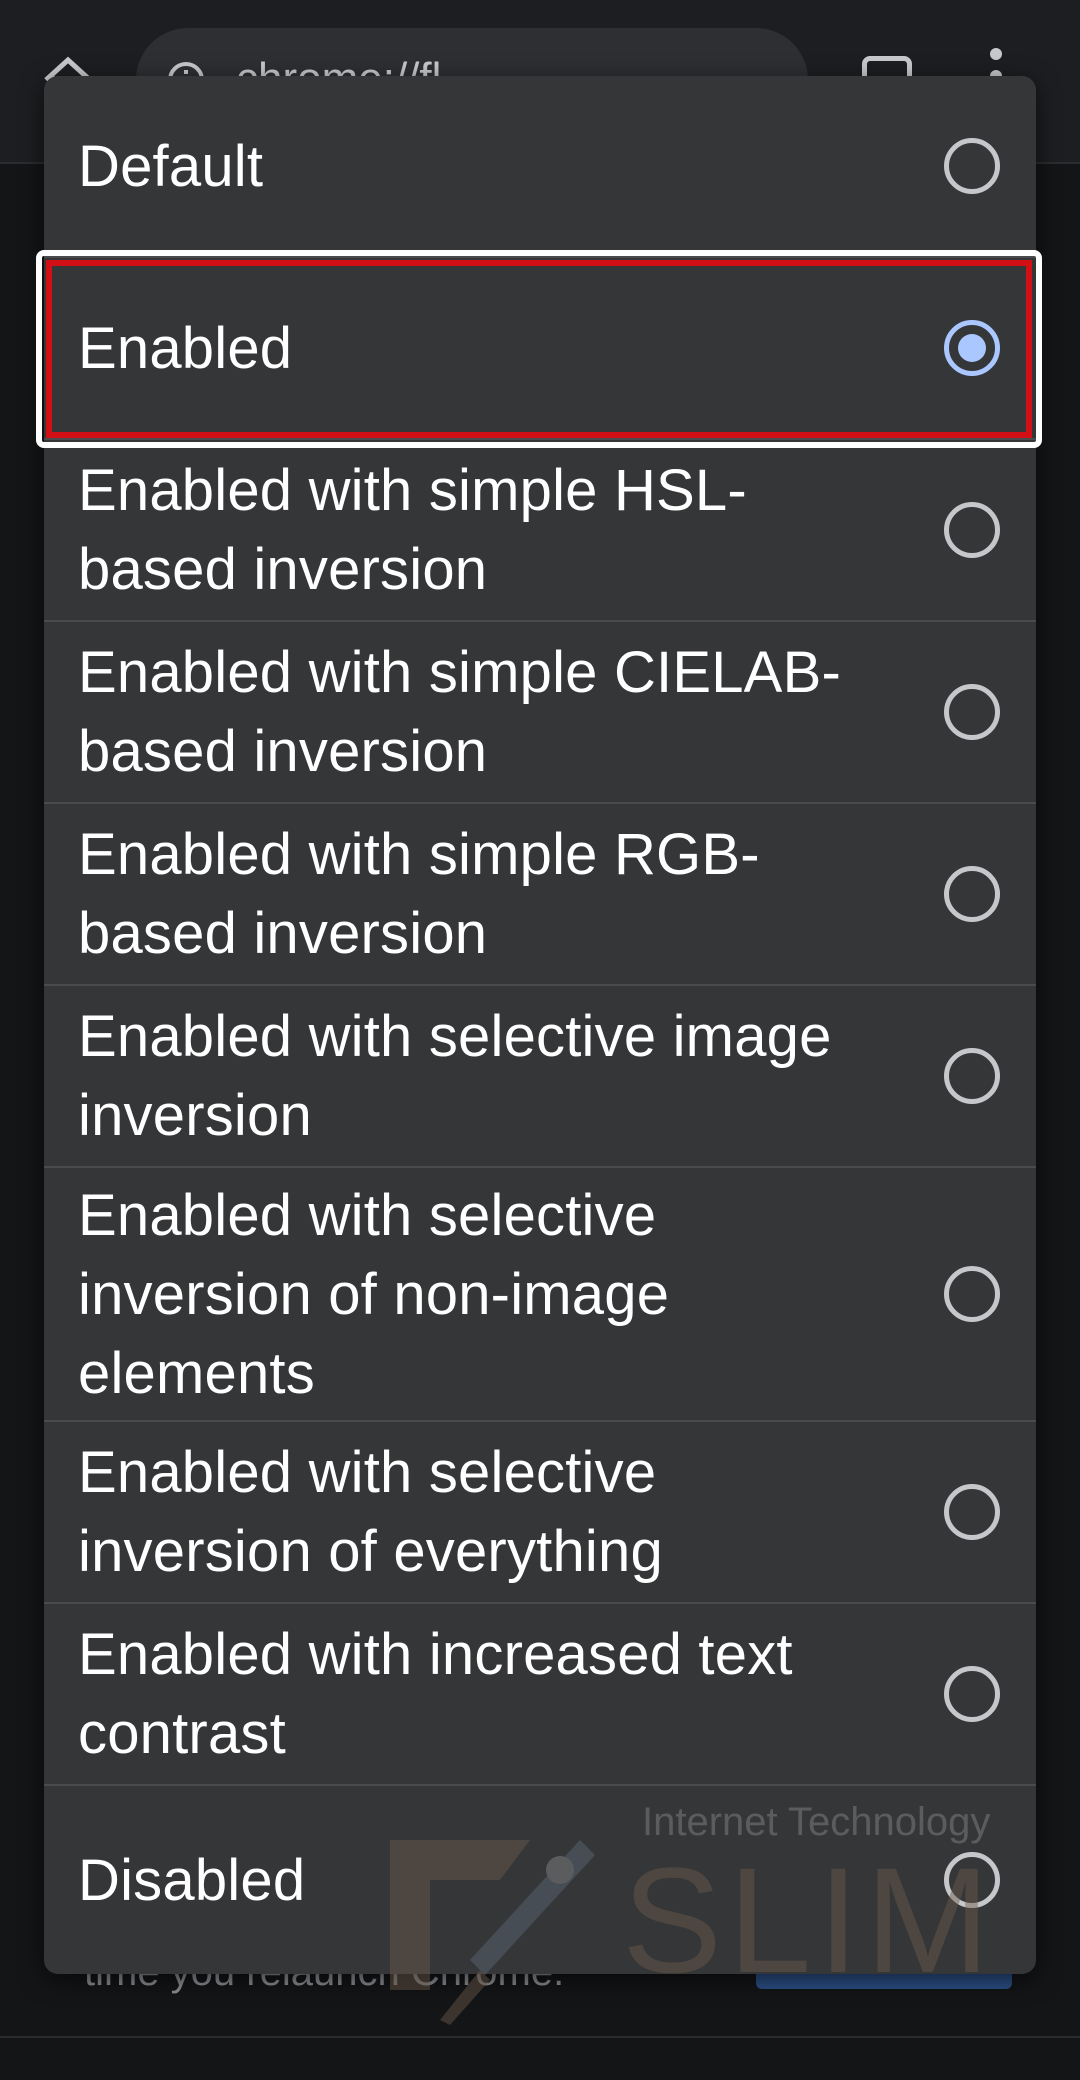 The height and width of the screenshot is (2080, 1080). What do you see at coordinates (419, 894) in the screenshot?
I see `option-label: Enabled with simple RGB-based inversion` at bounding box center [419, 894].